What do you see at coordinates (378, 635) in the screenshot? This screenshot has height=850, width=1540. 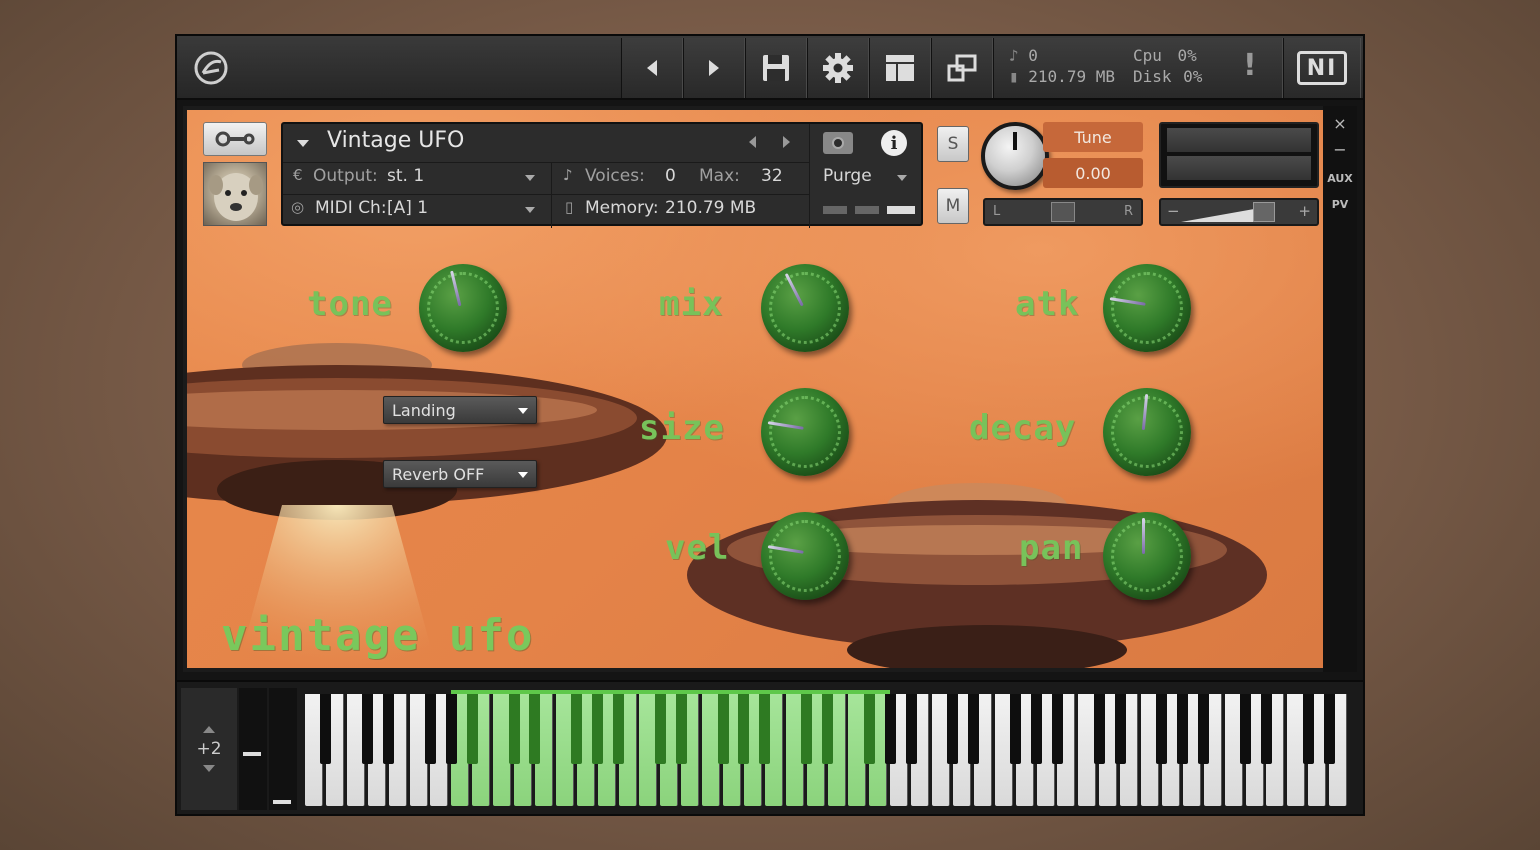 I see `instrument-title: vintage ufo` at bounding box center [378, 635].